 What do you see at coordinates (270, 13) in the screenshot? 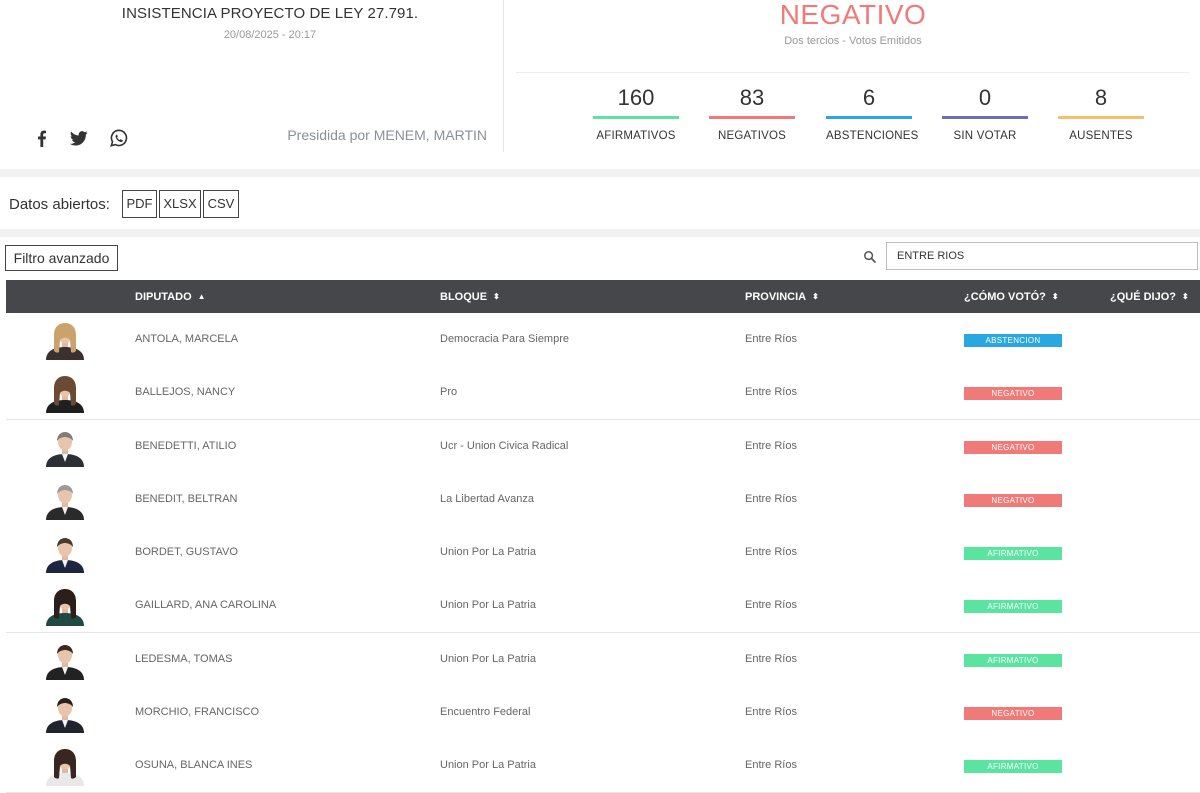
I see `session-title: INSISTENCIA PROYECTO DE LEY 27.791.` at bounding box center [270, 13].